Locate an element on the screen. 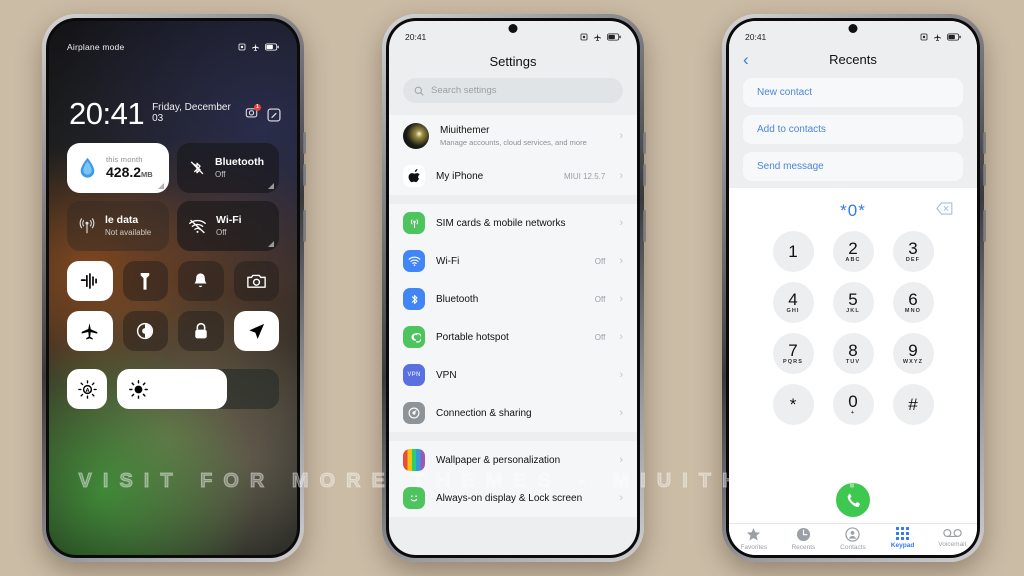 This screenshot has height=576, width=1024. aod-icon is located at coordinates (414, 498).